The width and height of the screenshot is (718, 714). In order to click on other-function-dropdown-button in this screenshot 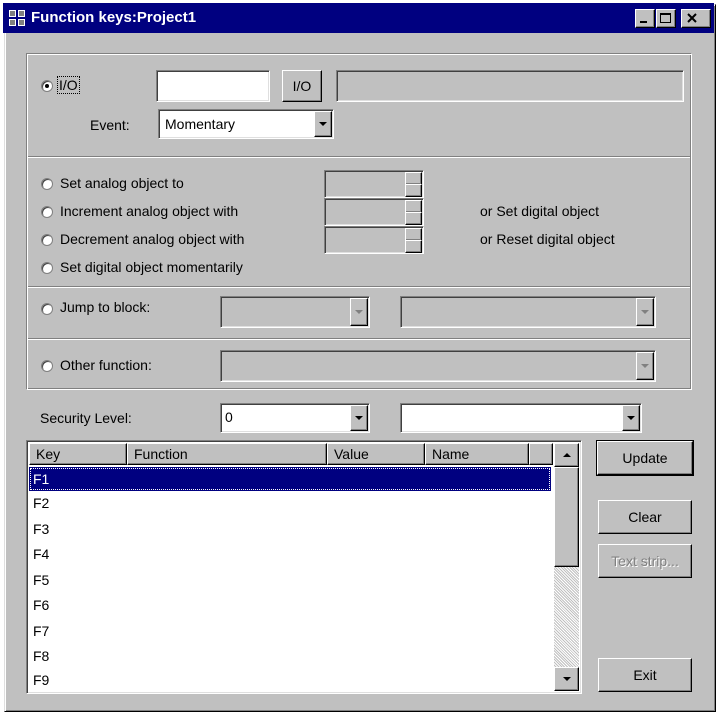, I will do `click(645, 366)`.